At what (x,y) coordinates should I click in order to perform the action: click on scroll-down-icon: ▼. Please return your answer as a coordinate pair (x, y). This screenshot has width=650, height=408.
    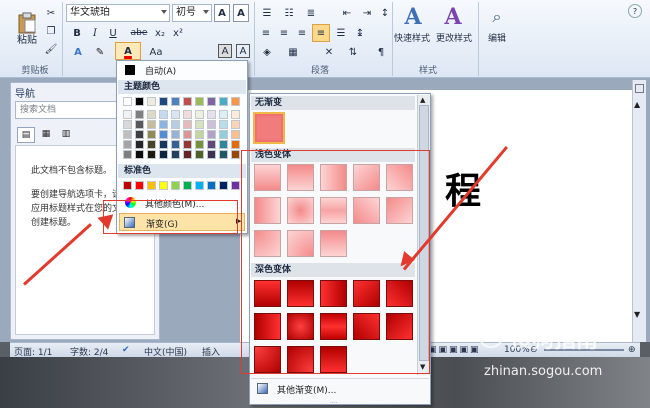
    Looking at the image, I should click on (637, 314).